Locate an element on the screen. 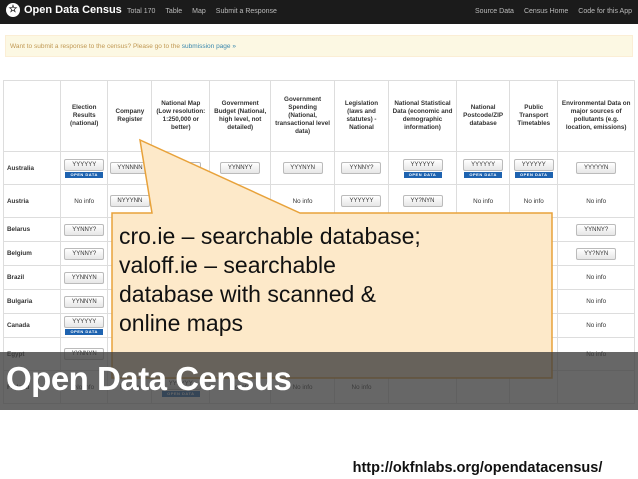 This screenshot has width=638, height=479. callout-line: online maps is located at coordinates (181, 323).